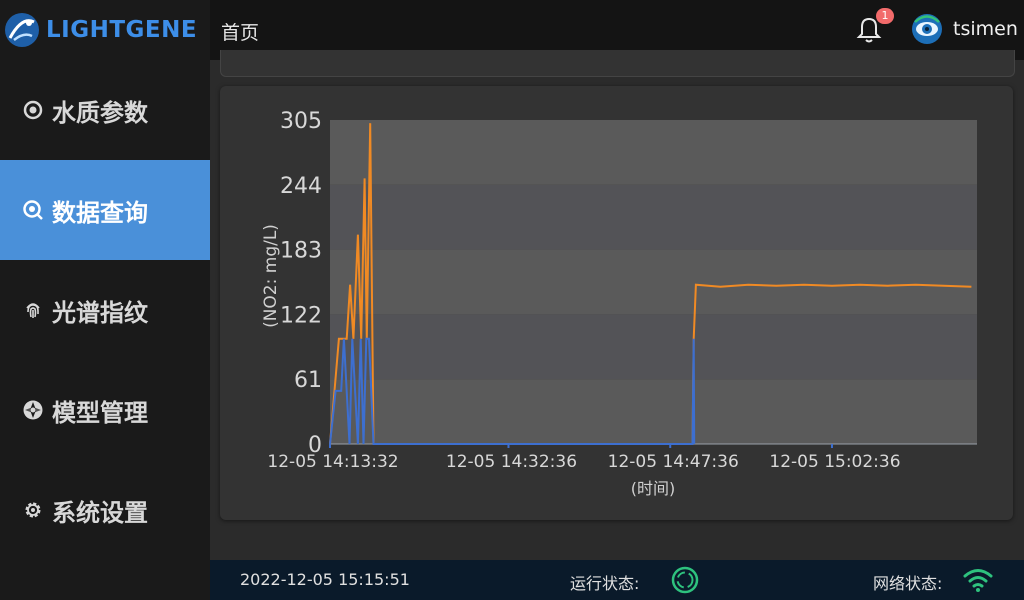 This screenshot has width=1024, height=600. I want to click on y-tick-label: 244, so click(301, 186).